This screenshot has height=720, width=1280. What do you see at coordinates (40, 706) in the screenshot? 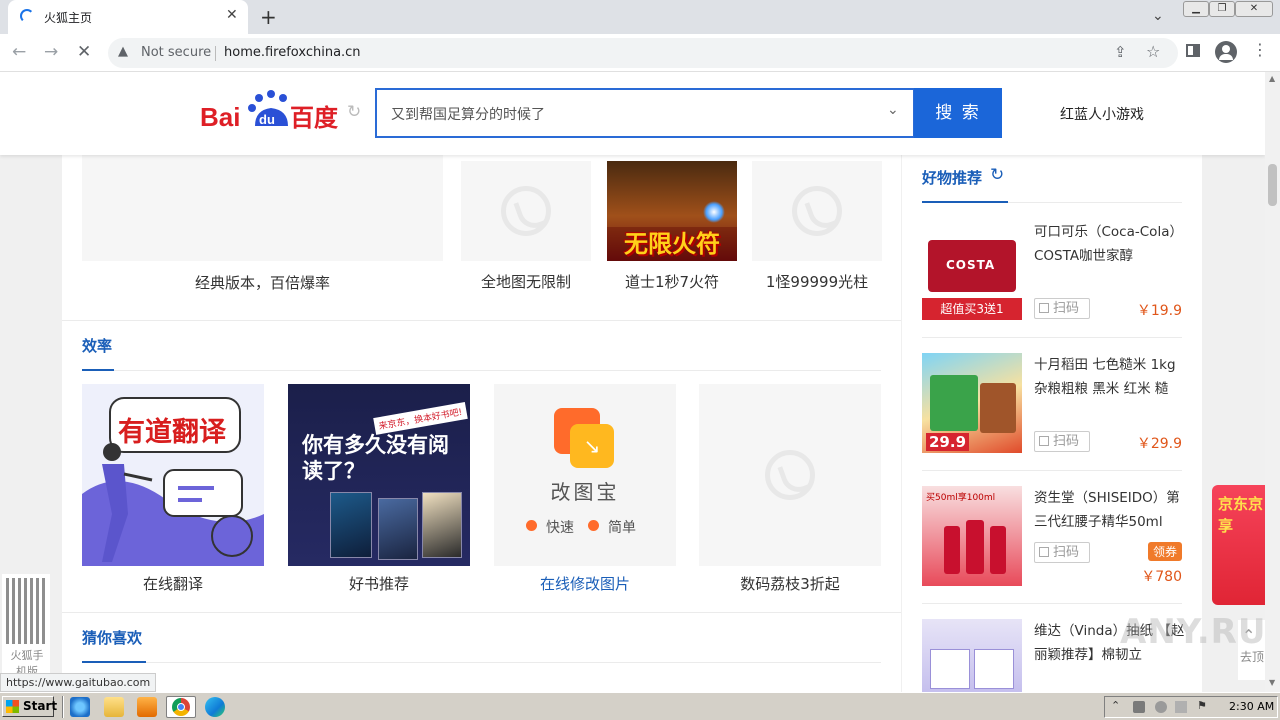
I see `start-label: Start` at bounding box center [40, 706].